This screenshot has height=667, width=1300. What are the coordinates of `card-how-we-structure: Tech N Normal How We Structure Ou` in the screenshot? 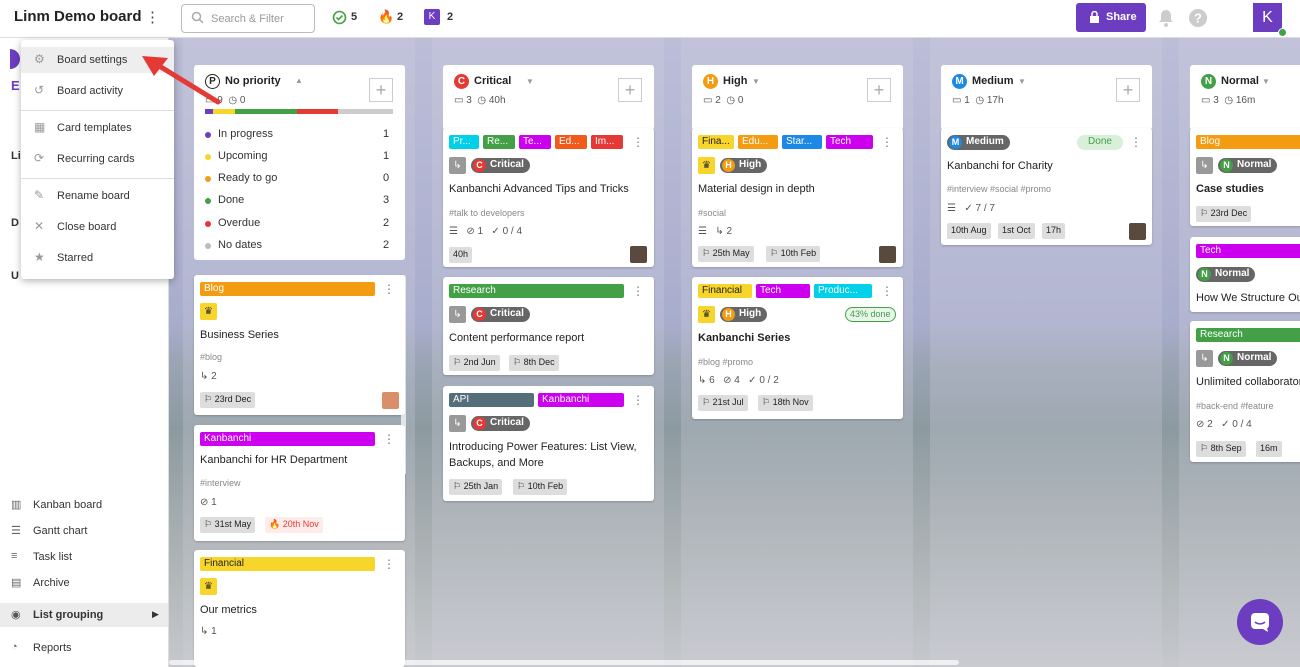 It's located at (1245, 274).